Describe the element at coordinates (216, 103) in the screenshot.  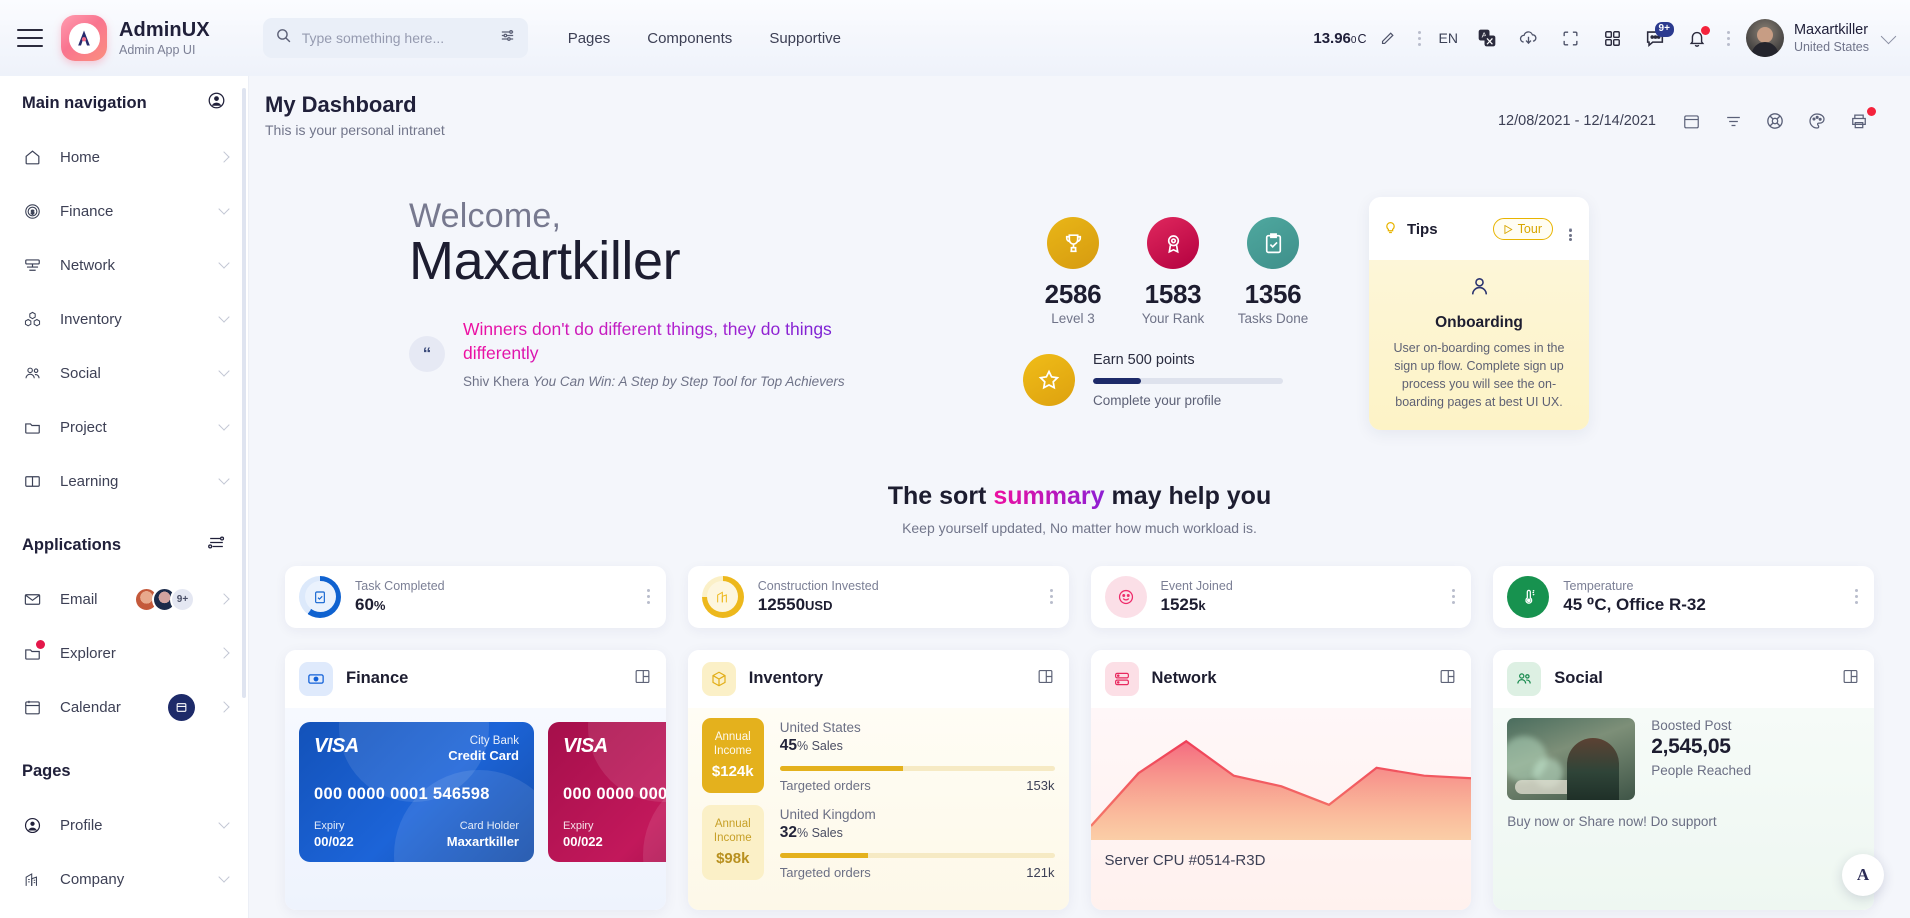
I see `account-circle-icon` at that location.